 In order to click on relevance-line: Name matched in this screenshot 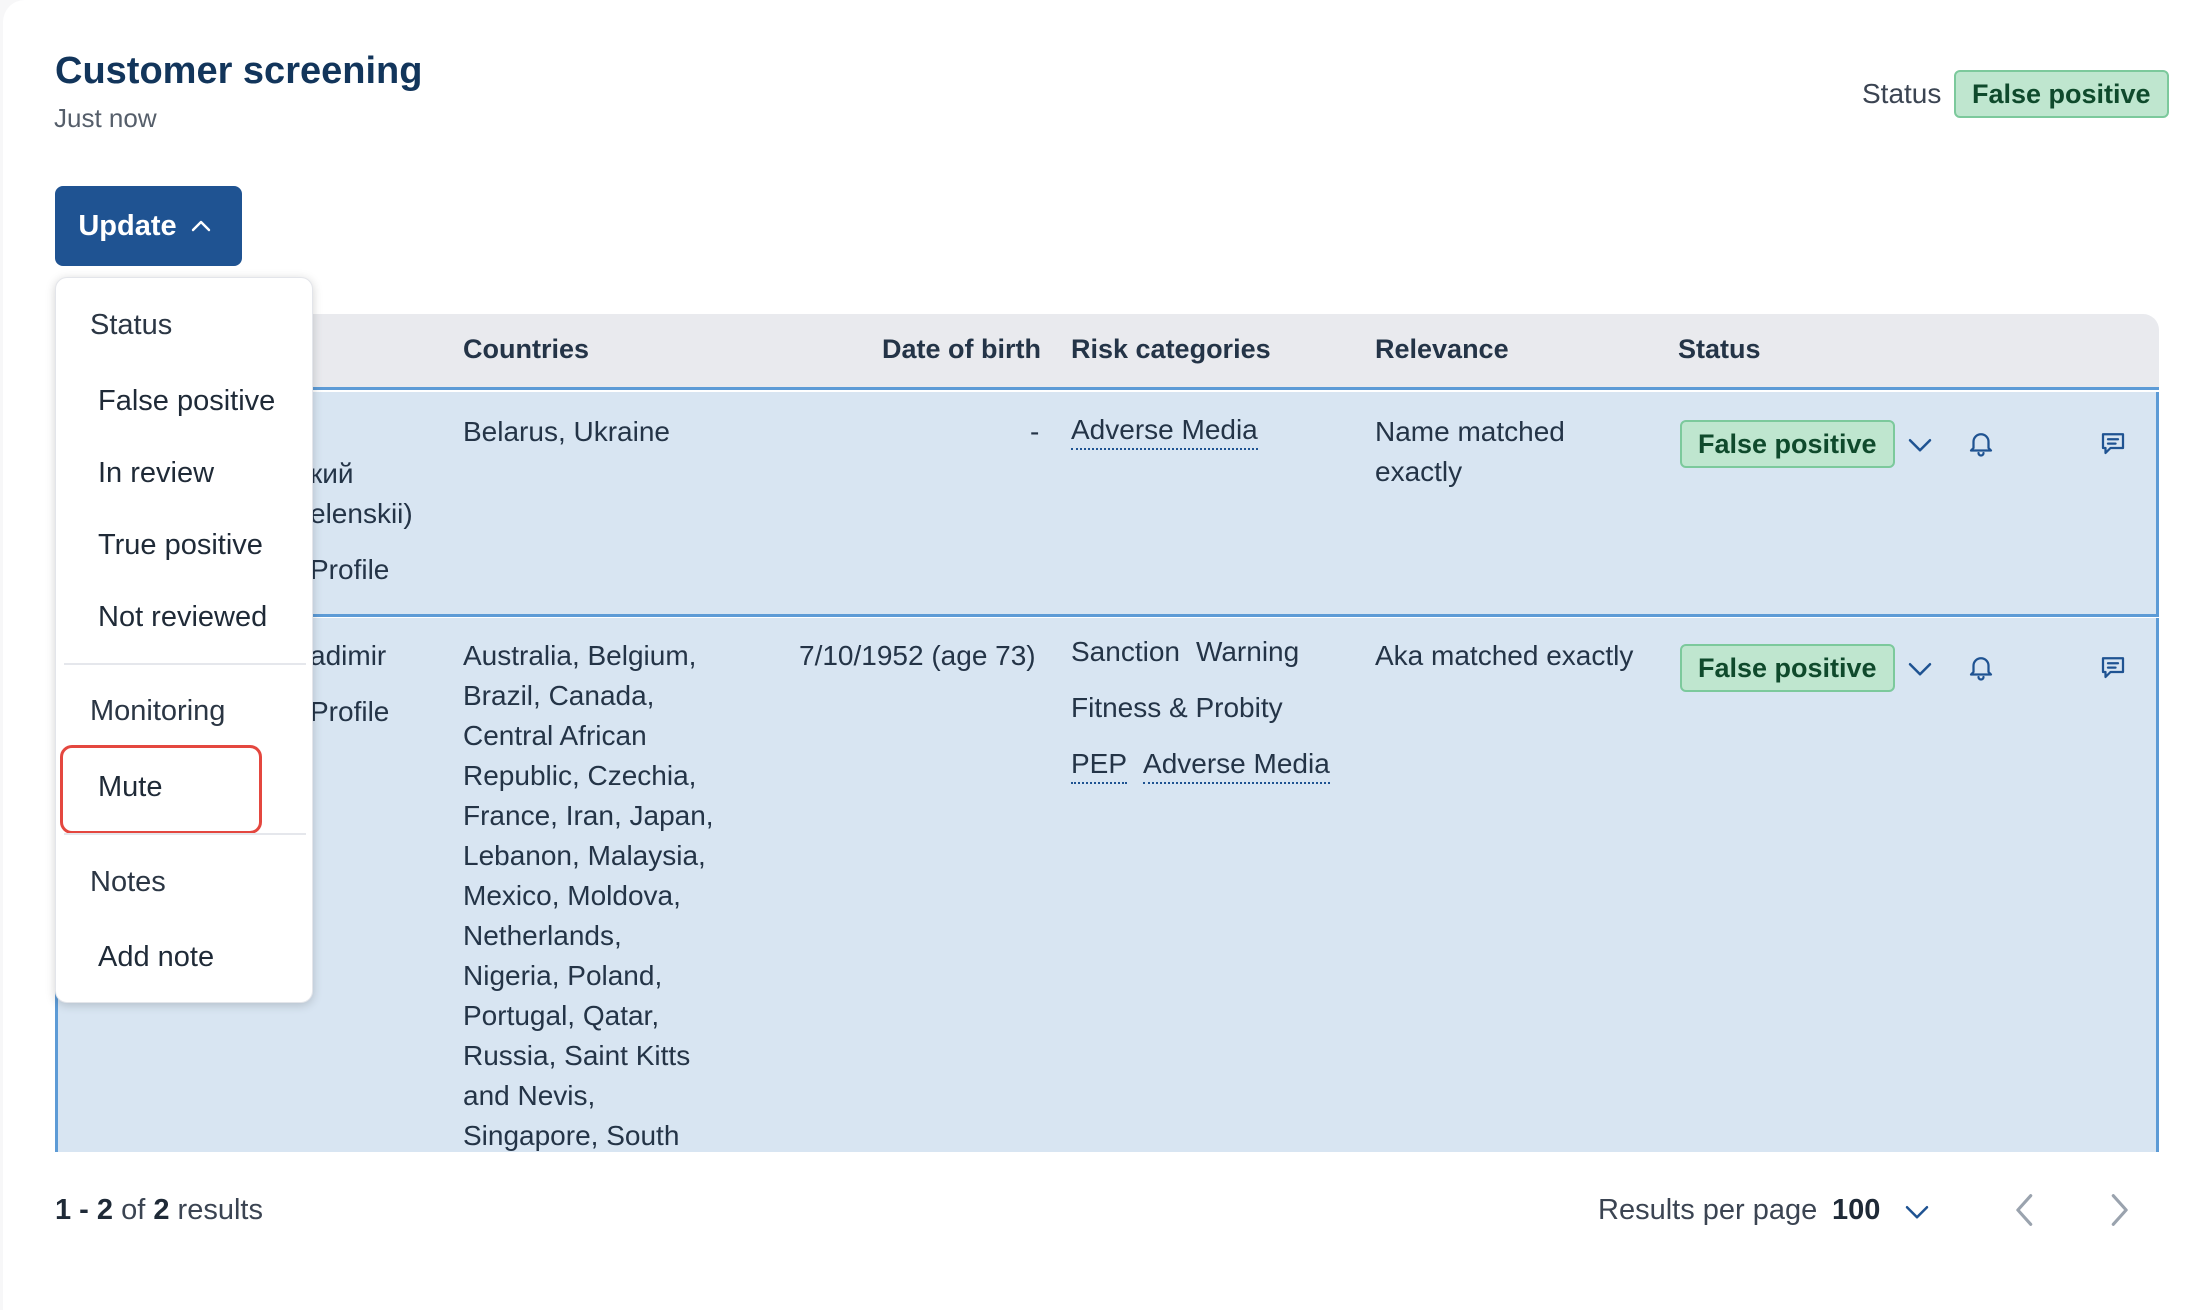, I will do `click(1470, 431)`.